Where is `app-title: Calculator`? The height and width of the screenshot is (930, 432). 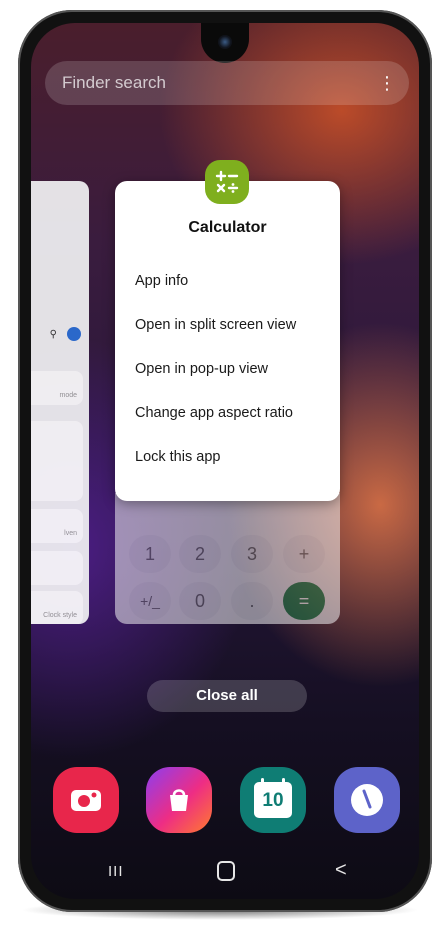 app-title: Calculator is located at coordinates (227, 227).